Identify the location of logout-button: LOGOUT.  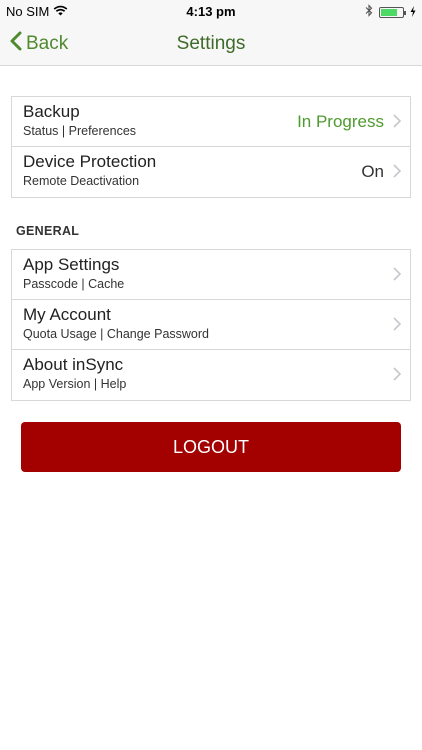
(211, 447).